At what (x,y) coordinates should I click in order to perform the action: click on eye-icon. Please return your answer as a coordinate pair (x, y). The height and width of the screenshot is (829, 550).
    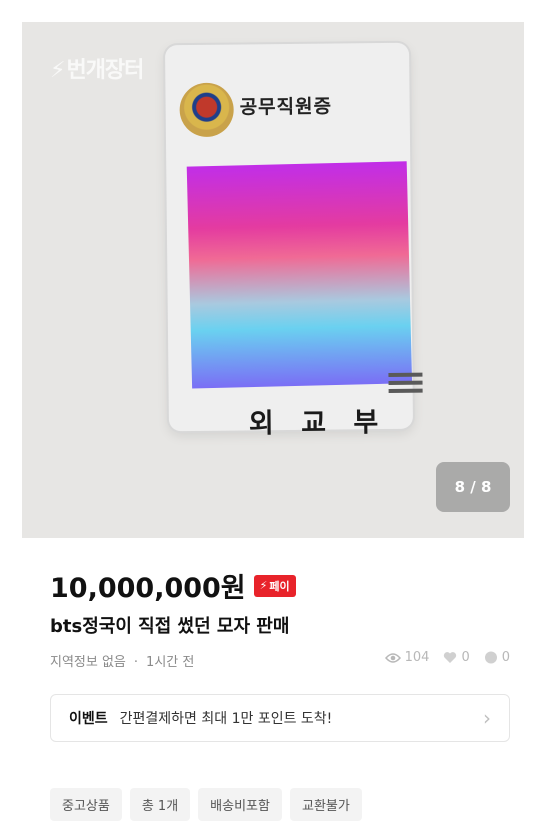
    Looking at the image, I should click on (392, 657).